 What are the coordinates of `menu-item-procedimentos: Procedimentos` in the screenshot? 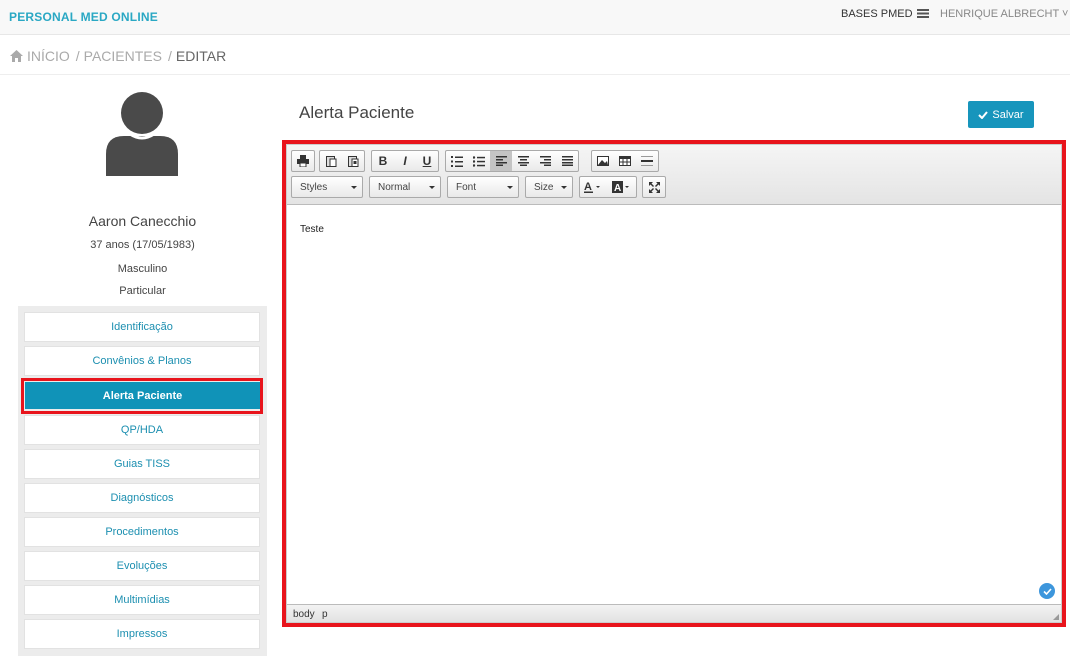 It's located at (142, 532).